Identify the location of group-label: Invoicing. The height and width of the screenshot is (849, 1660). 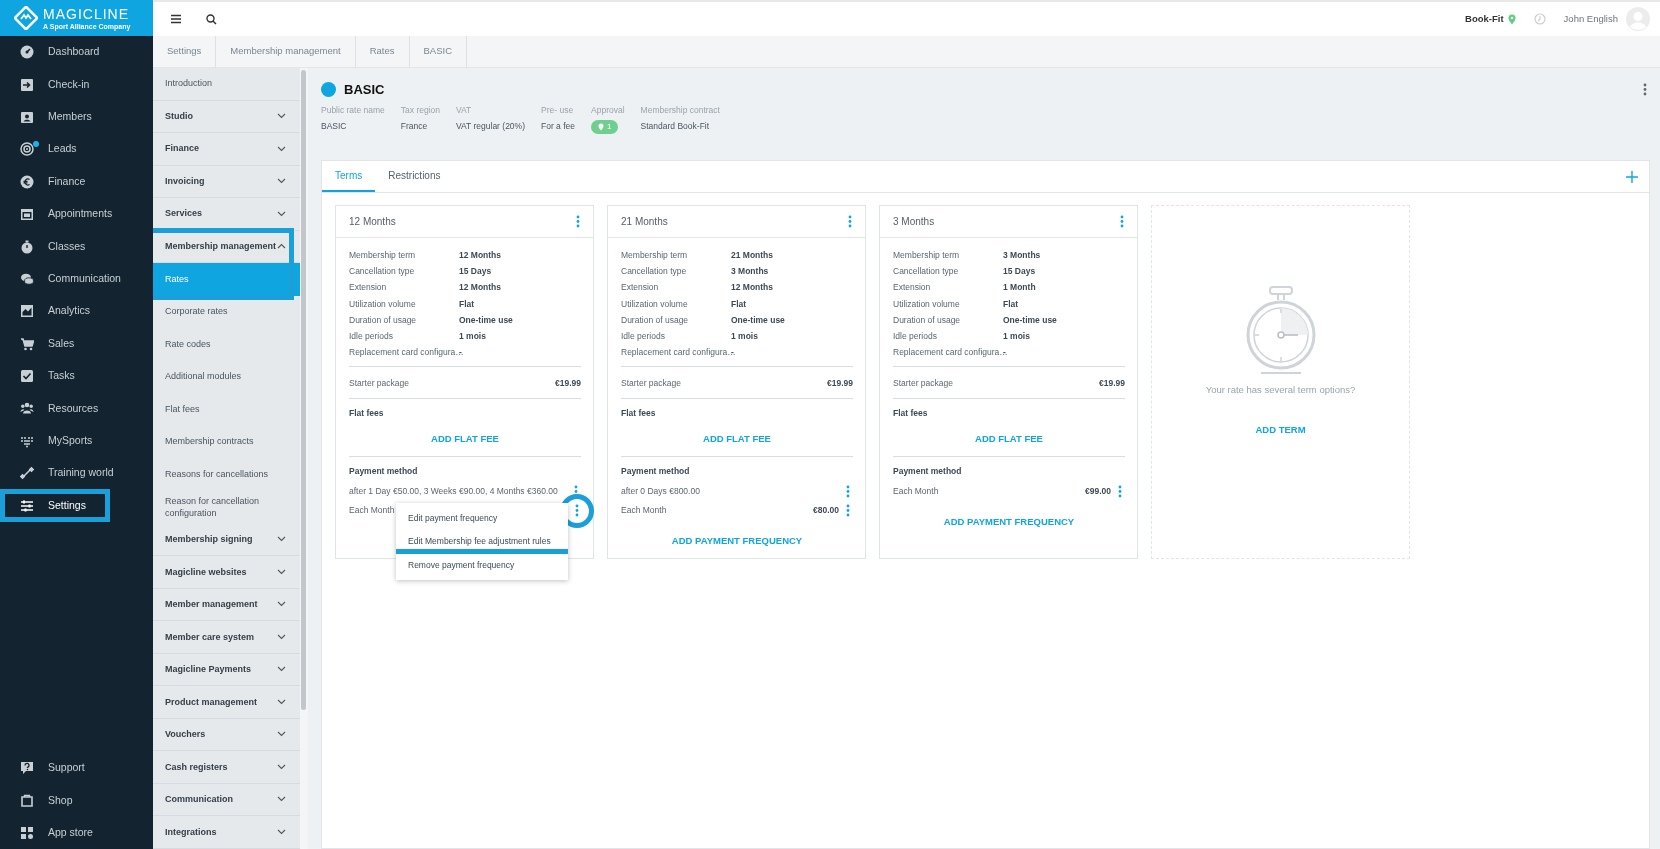
(185, 181).